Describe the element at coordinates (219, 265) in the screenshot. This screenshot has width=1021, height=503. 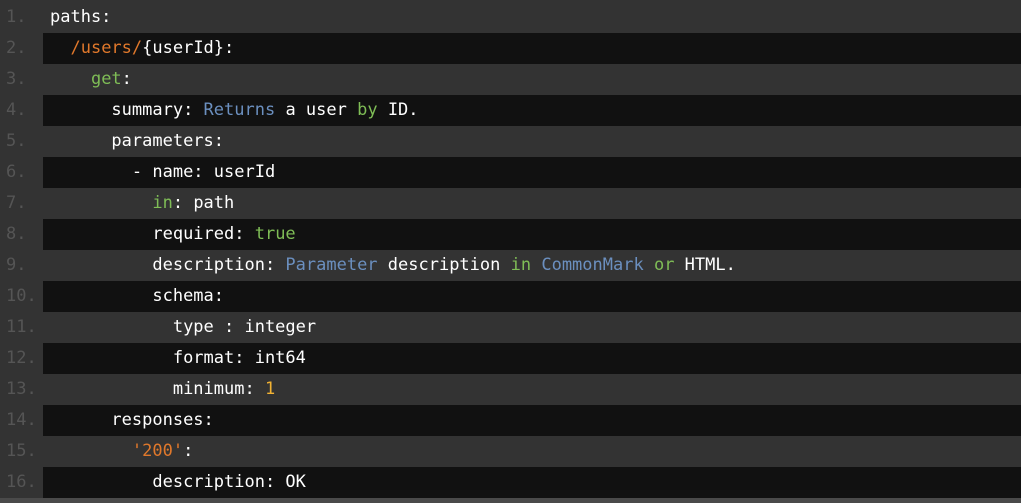
I see `code-token: description:` at that location.